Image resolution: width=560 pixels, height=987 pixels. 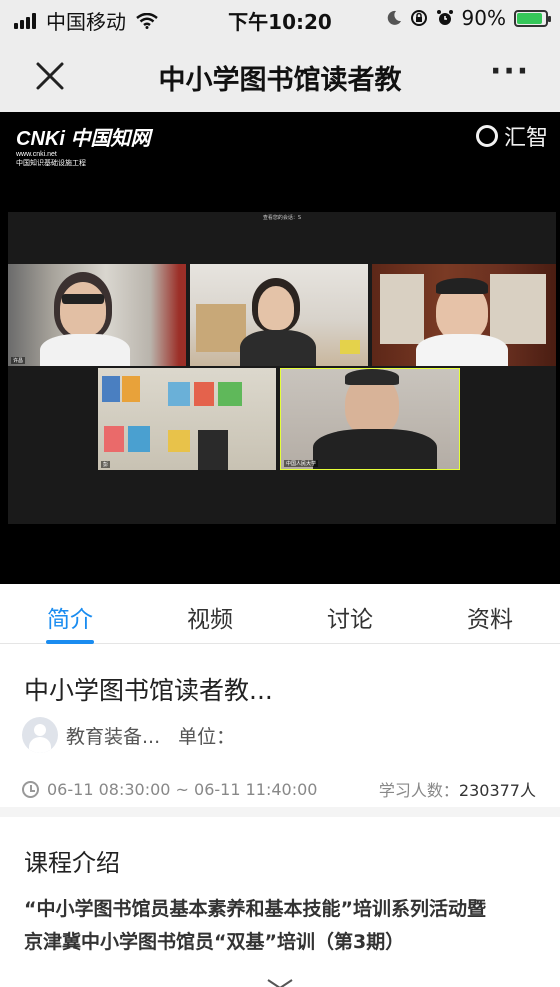 I want to click on battery-level-fill, so click(x=530, y=18).